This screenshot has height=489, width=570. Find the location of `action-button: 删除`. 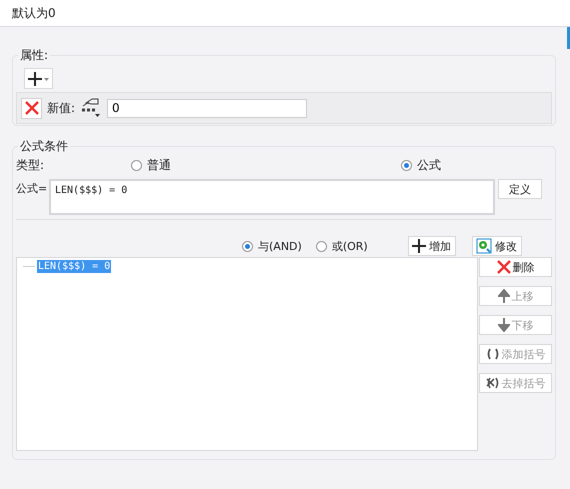

action-button: 删除 is located at coordinates (515, 267).